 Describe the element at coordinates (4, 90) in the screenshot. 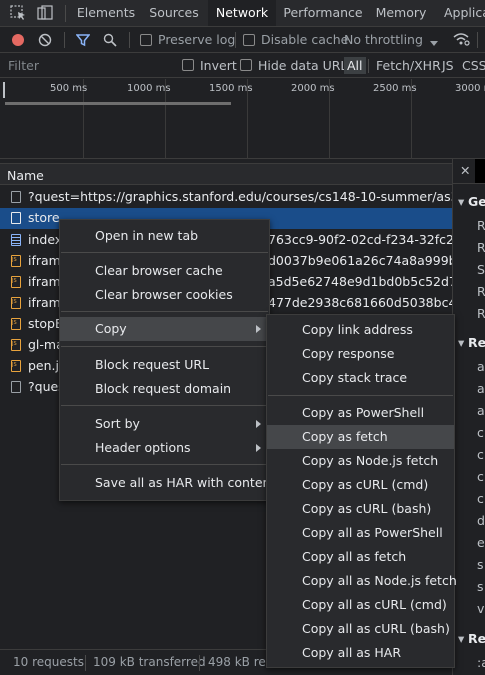

I see `timeline-cursor` at that location.